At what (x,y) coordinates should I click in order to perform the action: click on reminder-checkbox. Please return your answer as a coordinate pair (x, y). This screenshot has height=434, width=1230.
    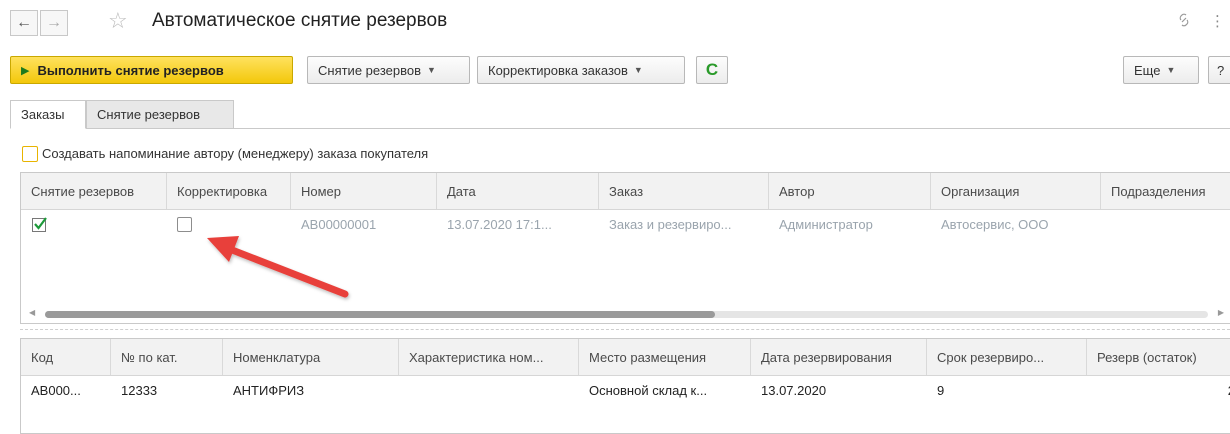
    Looking at the image, I should click on (30, 154).